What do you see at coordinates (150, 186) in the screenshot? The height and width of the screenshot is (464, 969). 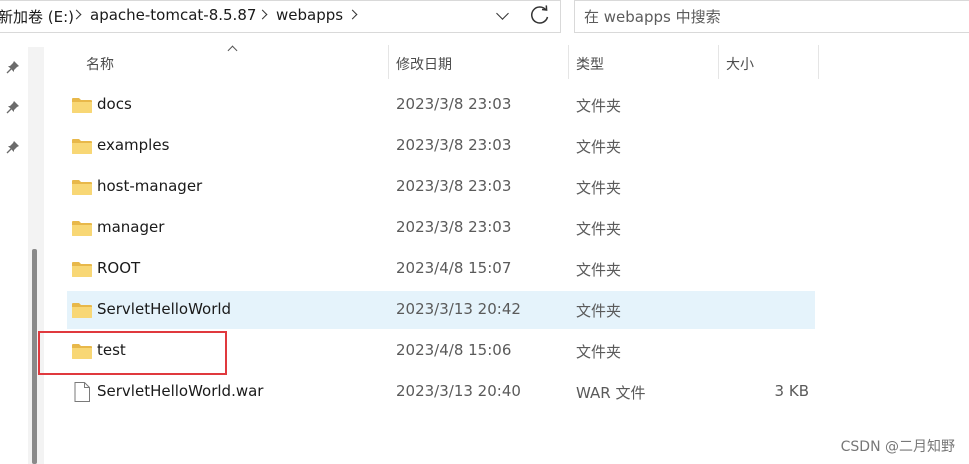 I see `file-name: host-manager` at bounding box center [150, 186].